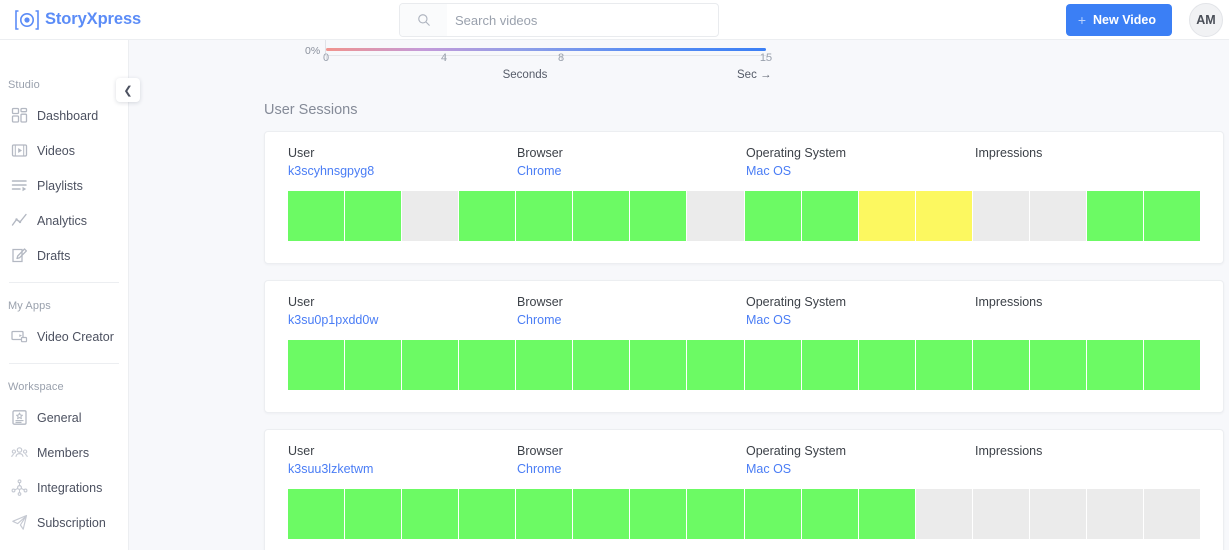 This screenshot has width=1229, height=550. Describe the element at coordinates (402, 460) in the screenshot. I see `session-user-column: User k3suu3lzketwm` at that location.